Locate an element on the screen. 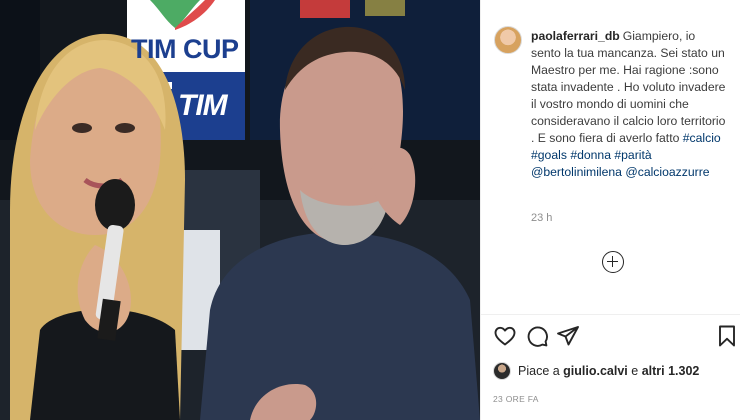 The height and width of the screenshot is (420, 740). comment-icon is located at coordinates (537, 336).